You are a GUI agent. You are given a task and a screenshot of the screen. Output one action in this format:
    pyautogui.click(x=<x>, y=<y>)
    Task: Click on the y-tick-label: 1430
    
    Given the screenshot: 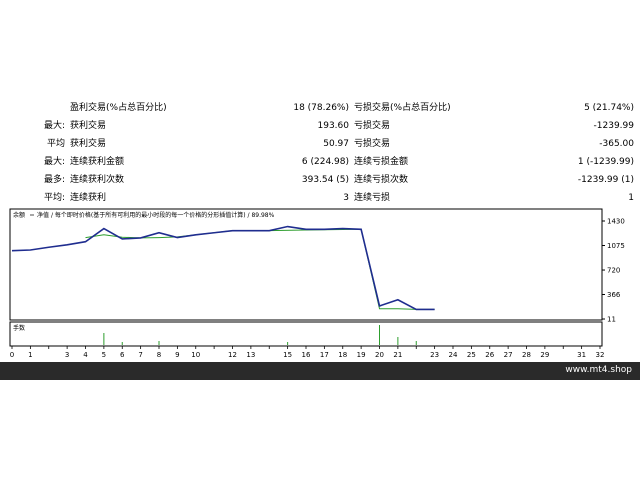 What is the action you would take?
    pyautogui.click(x=616, y=222)
    